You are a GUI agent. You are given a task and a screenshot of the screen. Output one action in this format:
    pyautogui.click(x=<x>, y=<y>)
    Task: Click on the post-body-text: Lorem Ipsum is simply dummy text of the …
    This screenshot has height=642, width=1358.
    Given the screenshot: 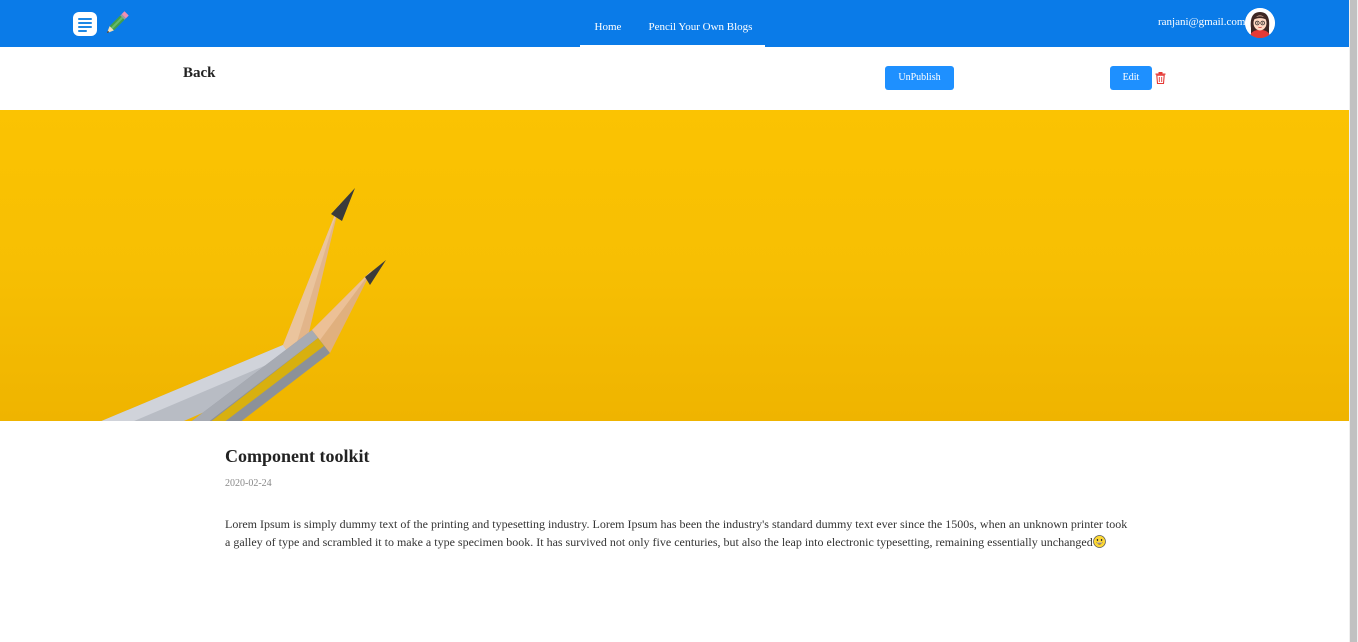 What is the action you would take?
    pyautogui.click(x=676, y=533)
    